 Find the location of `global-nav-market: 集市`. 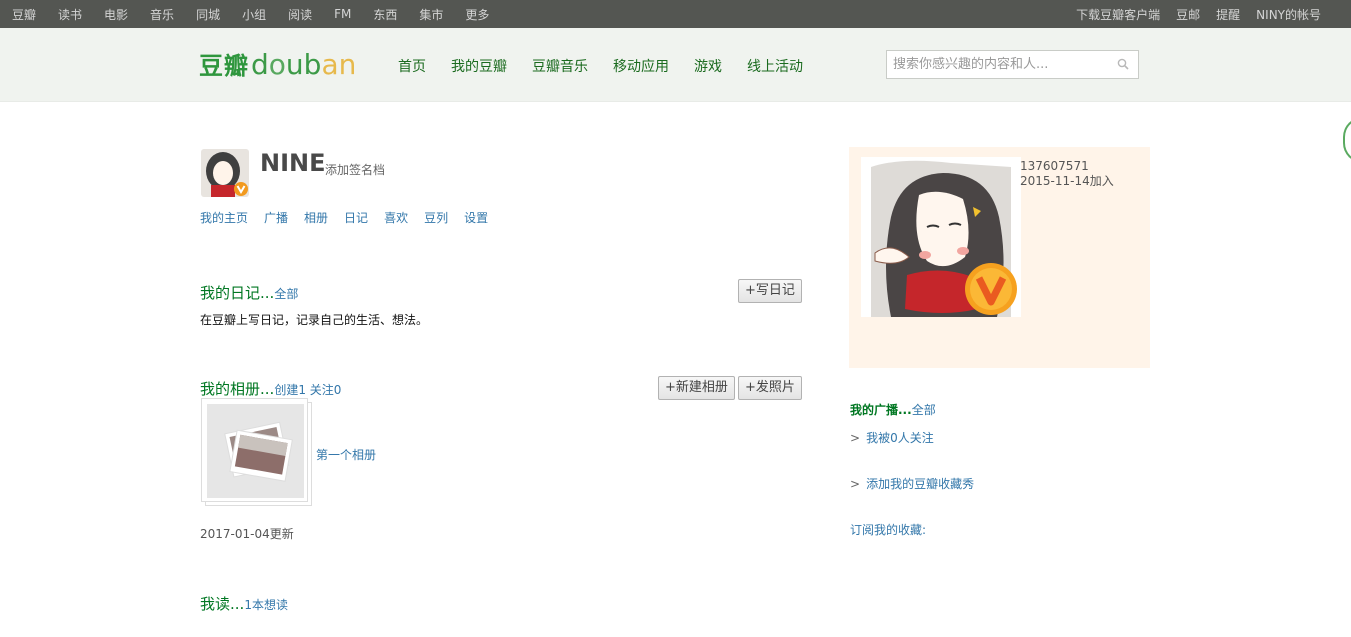

global-nav-market: 集市 is located at coordinates (431, 14).